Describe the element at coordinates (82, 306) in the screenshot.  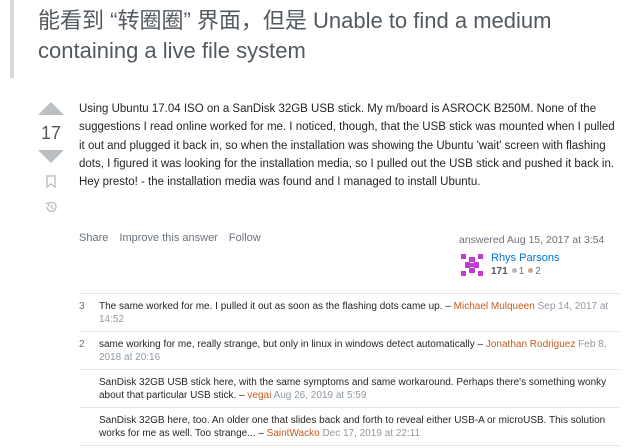
I see `comment-score: 3` at that location.